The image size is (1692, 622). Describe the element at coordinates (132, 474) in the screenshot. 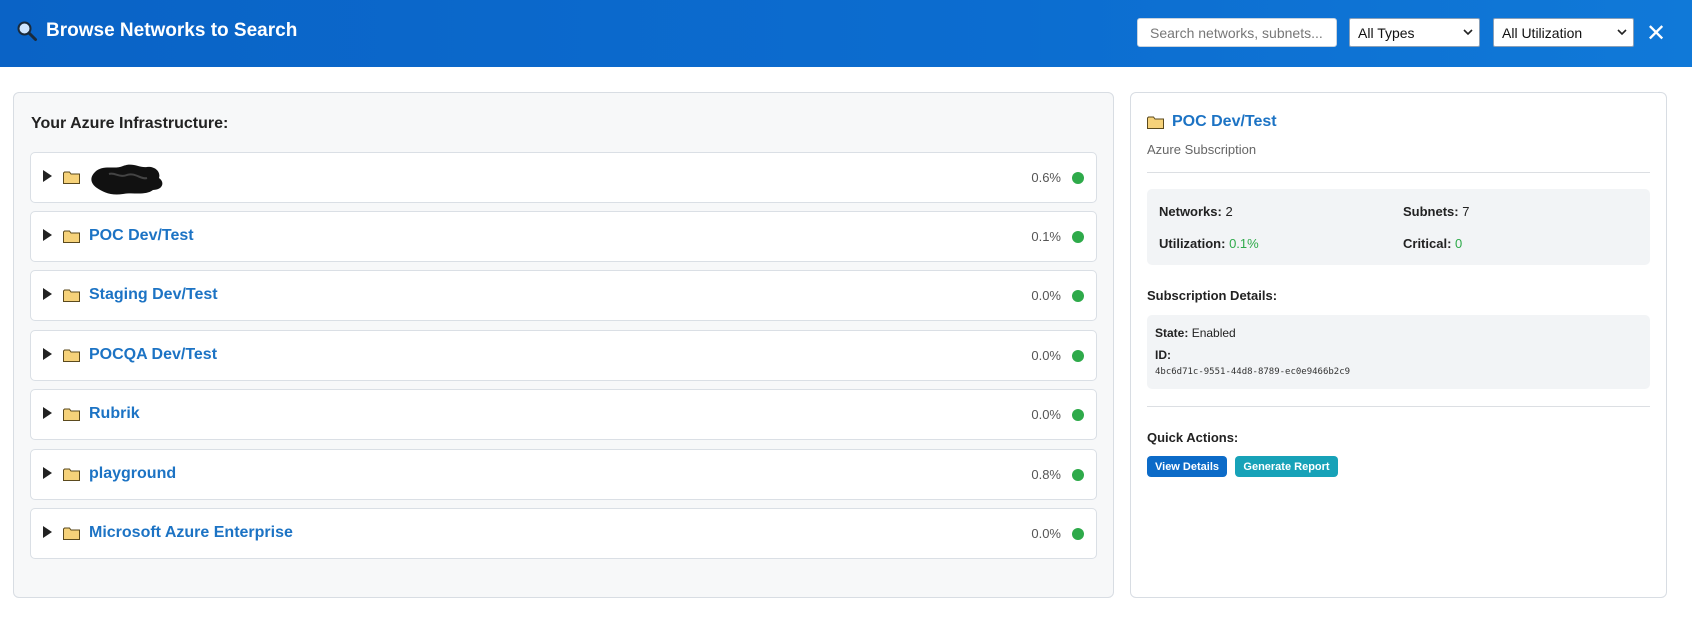

I see `subscription-link: playground` at that location.